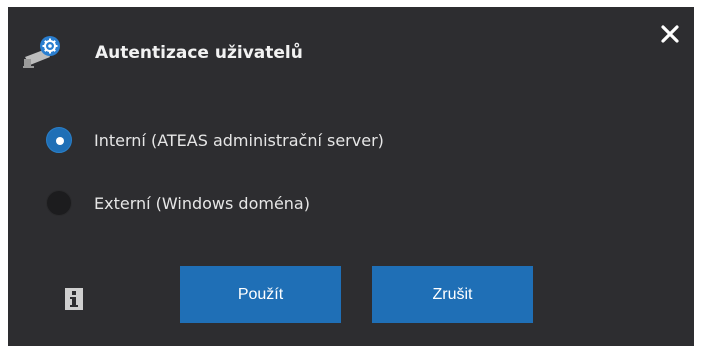 The image size is (702, 354). What do you see at coordinates (59, 140) in the screenshot?
I see `radio-button-internal` at bounding box center [59, 140].